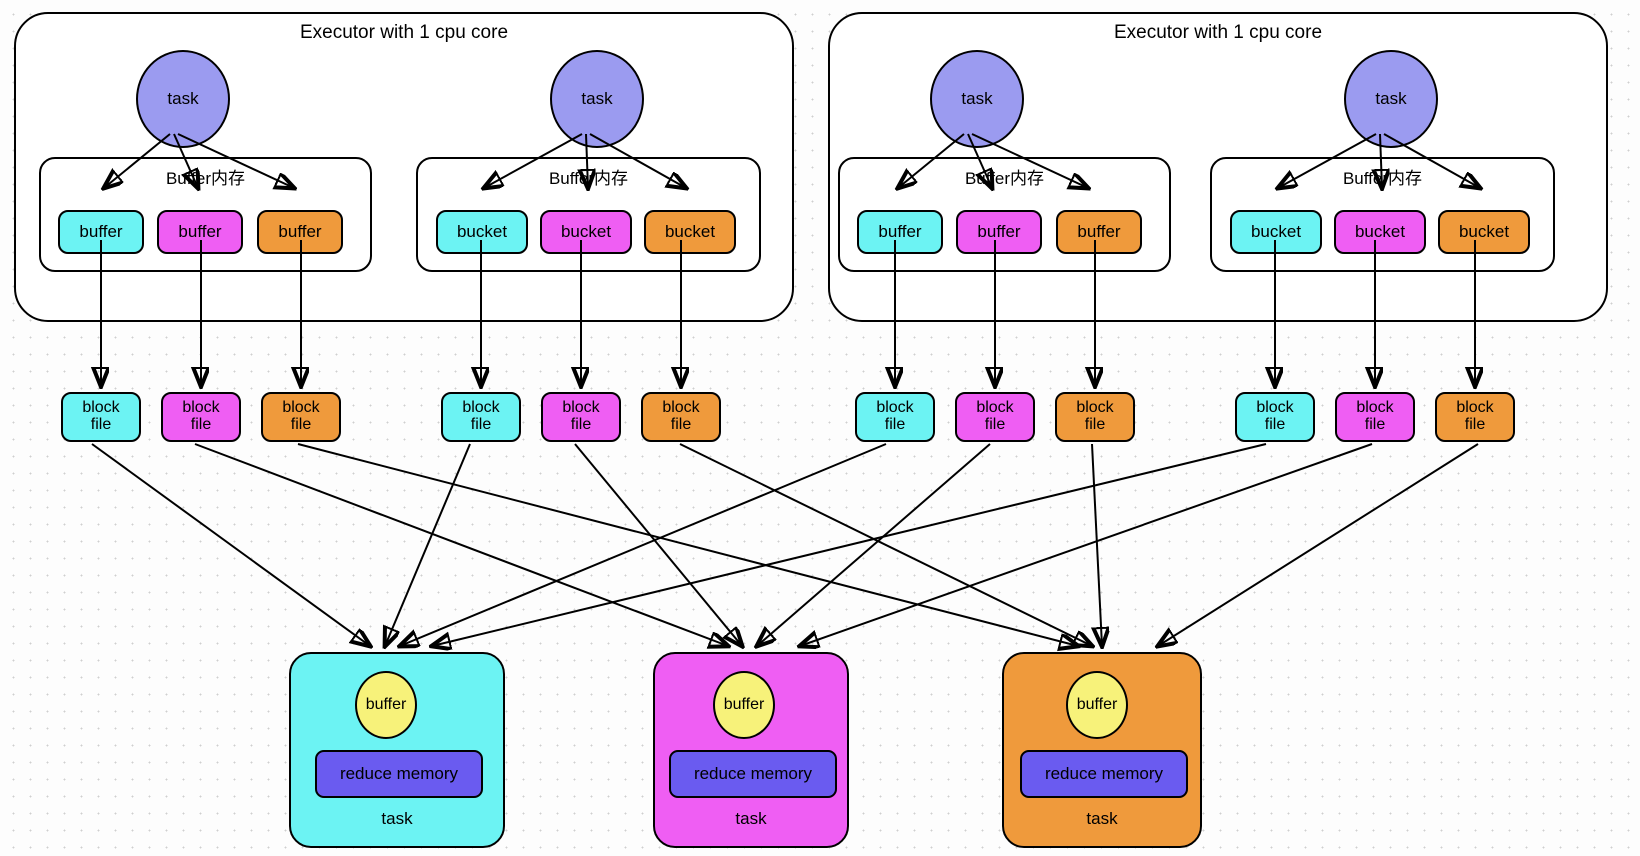 This screenshot has width=1640, height=856. I want to click on block-file-3: block file, so click(301, 417).